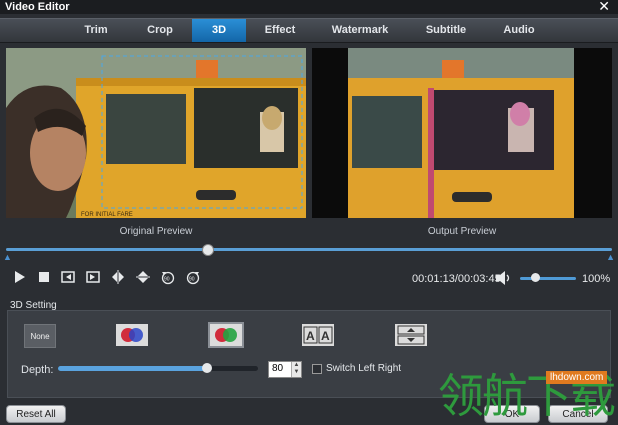 This screenshot has height=425, width=618. Describe the element at coordinates (143, 277) in the screenshot. I see `flip-vertical-icon` at that location.